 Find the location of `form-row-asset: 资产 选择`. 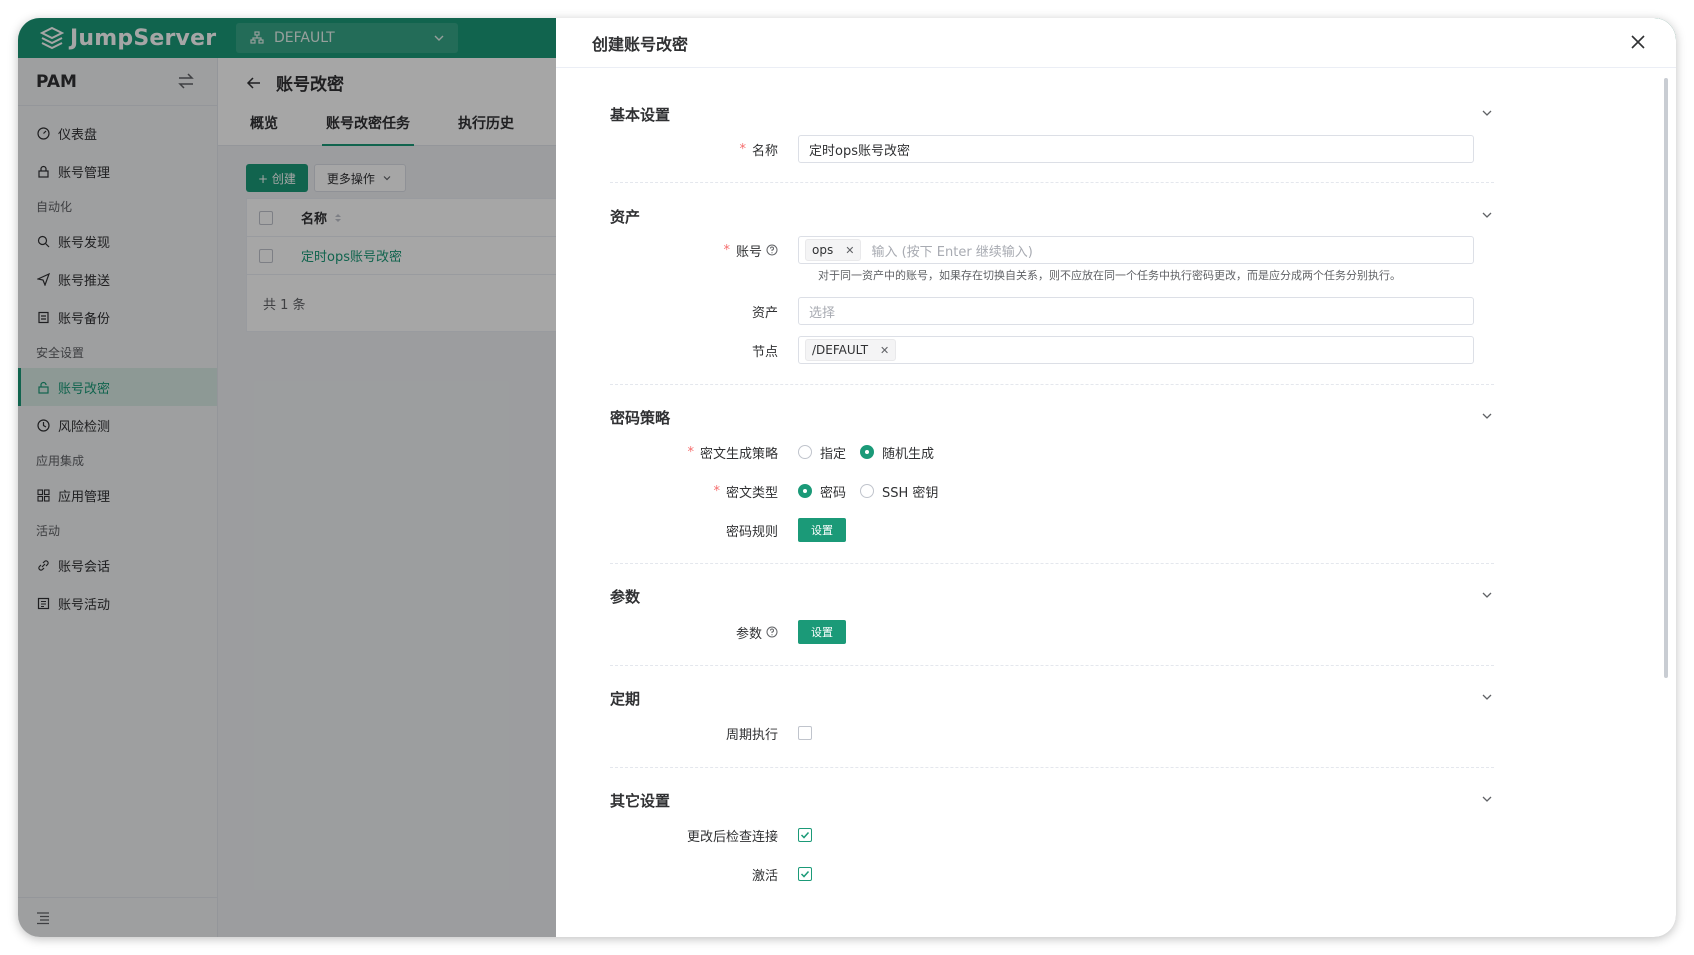

form-row-asset: 资产 选择 is located at coordinates (1052, 311).